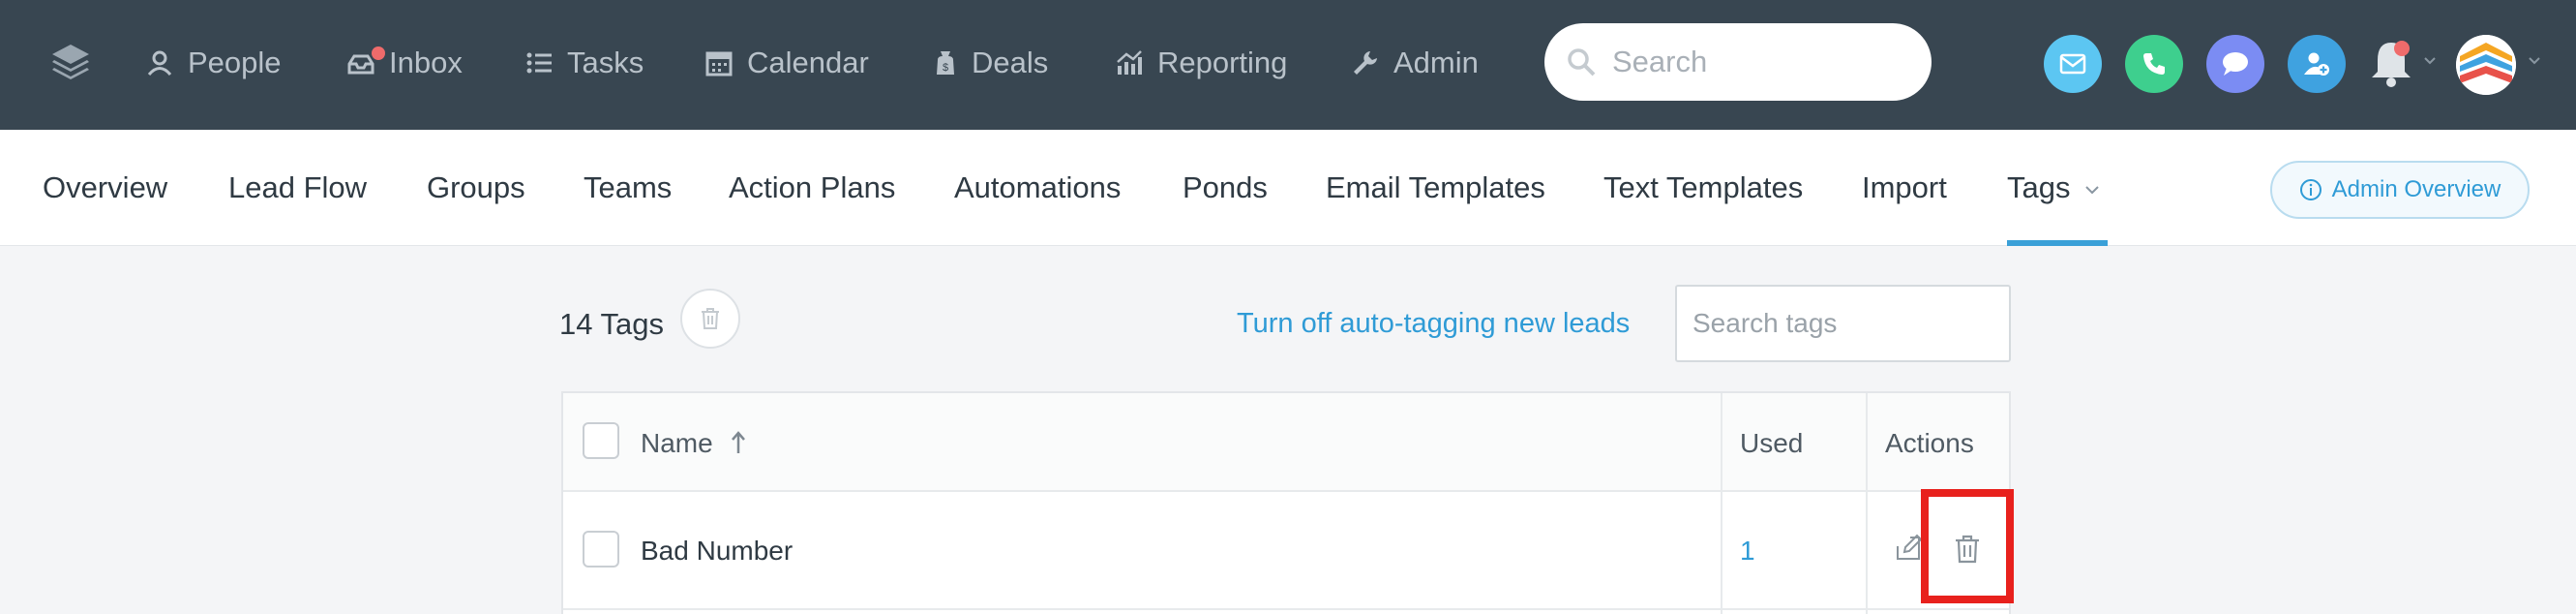 Image resolution: width=2576 pixels, height=614 pixels. I want to click on user-menu-chevron-down-icon, so click(2534, 61).